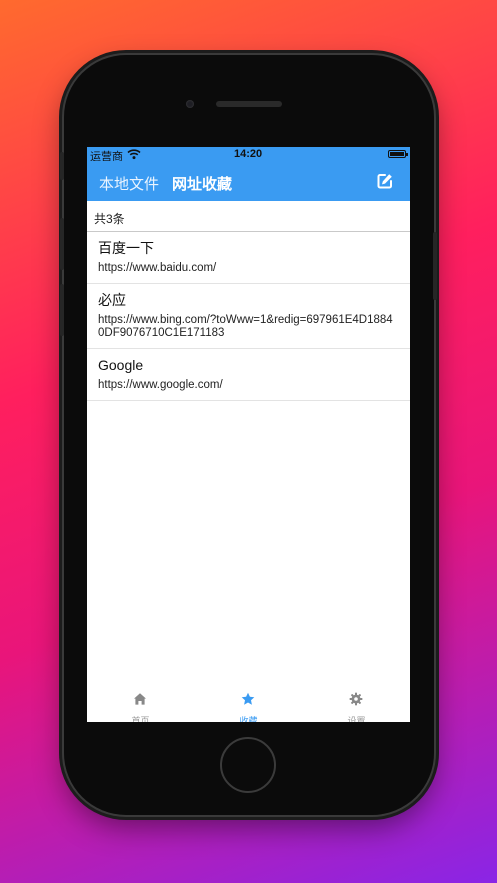 This screenshot has width=497, height=883. What do you see at coordinates (62, 166) in the screenshot?
I see `silent-switch` at bounding box center [62, 166].